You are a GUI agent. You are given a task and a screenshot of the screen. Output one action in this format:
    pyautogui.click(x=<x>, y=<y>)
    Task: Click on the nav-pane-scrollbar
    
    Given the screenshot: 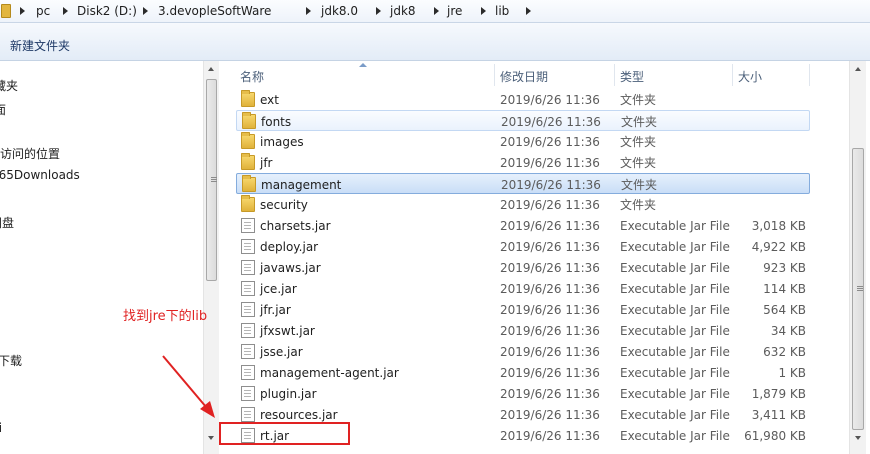 What is the action you would take?
    pyautogui.click(x=211, y=257)
    